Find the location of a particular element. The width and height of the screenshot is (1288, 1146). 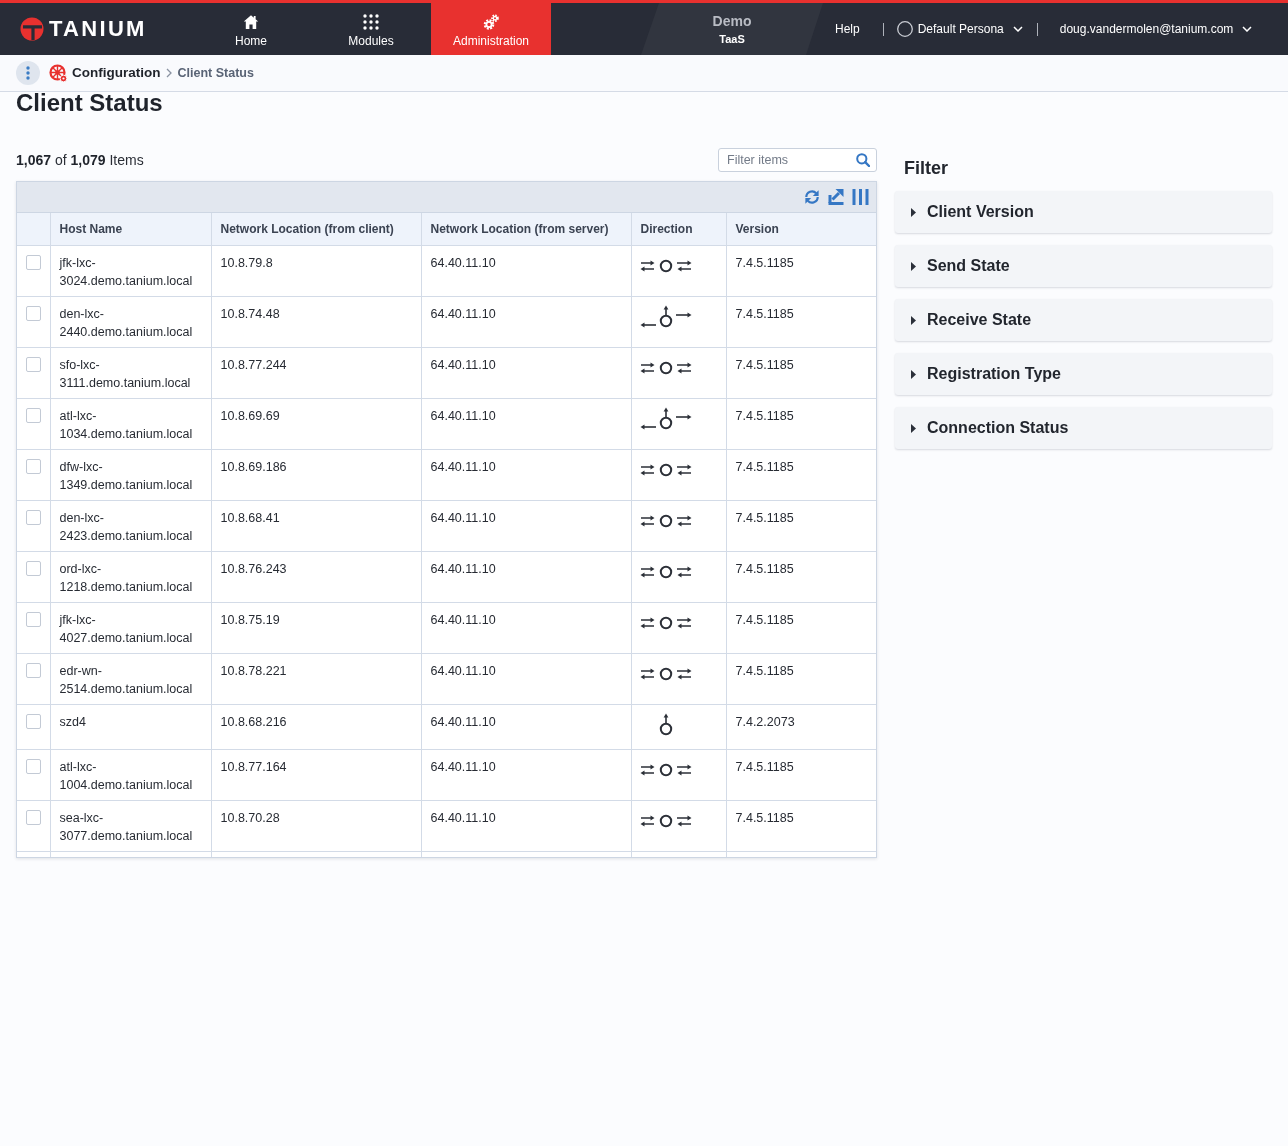

tier-label: TaaS is located at coordinates (732, 39).